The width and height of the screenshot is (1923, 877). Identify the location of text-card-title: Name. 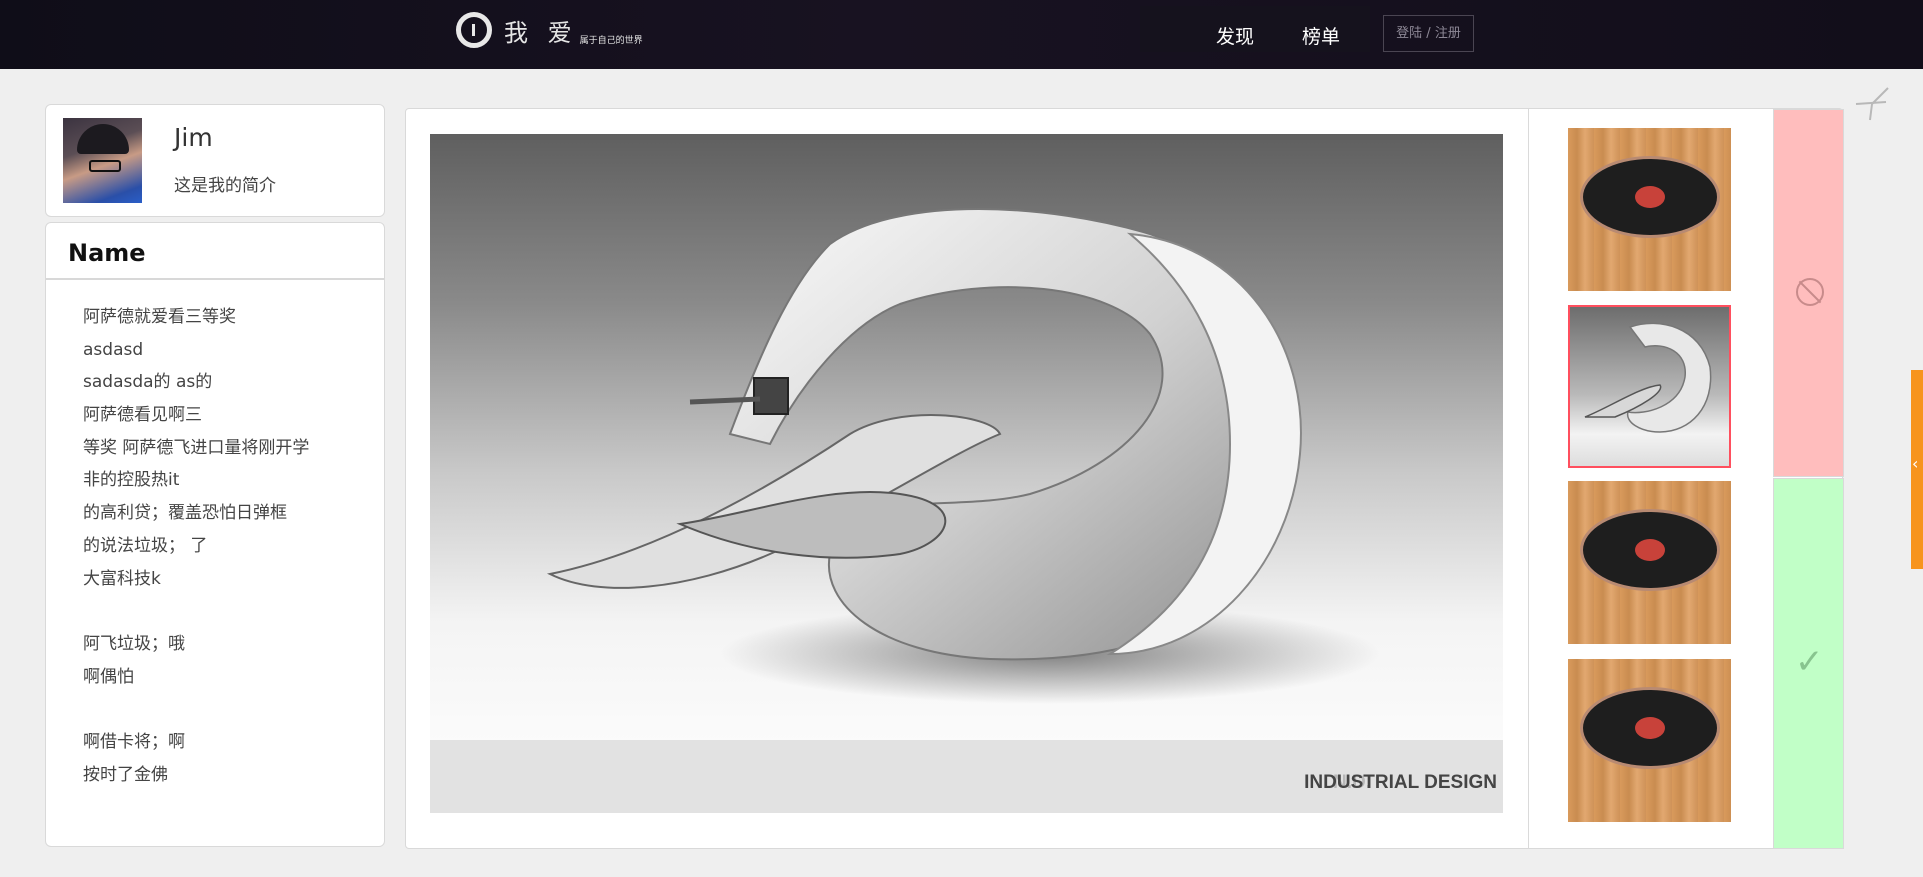
(107, 253).